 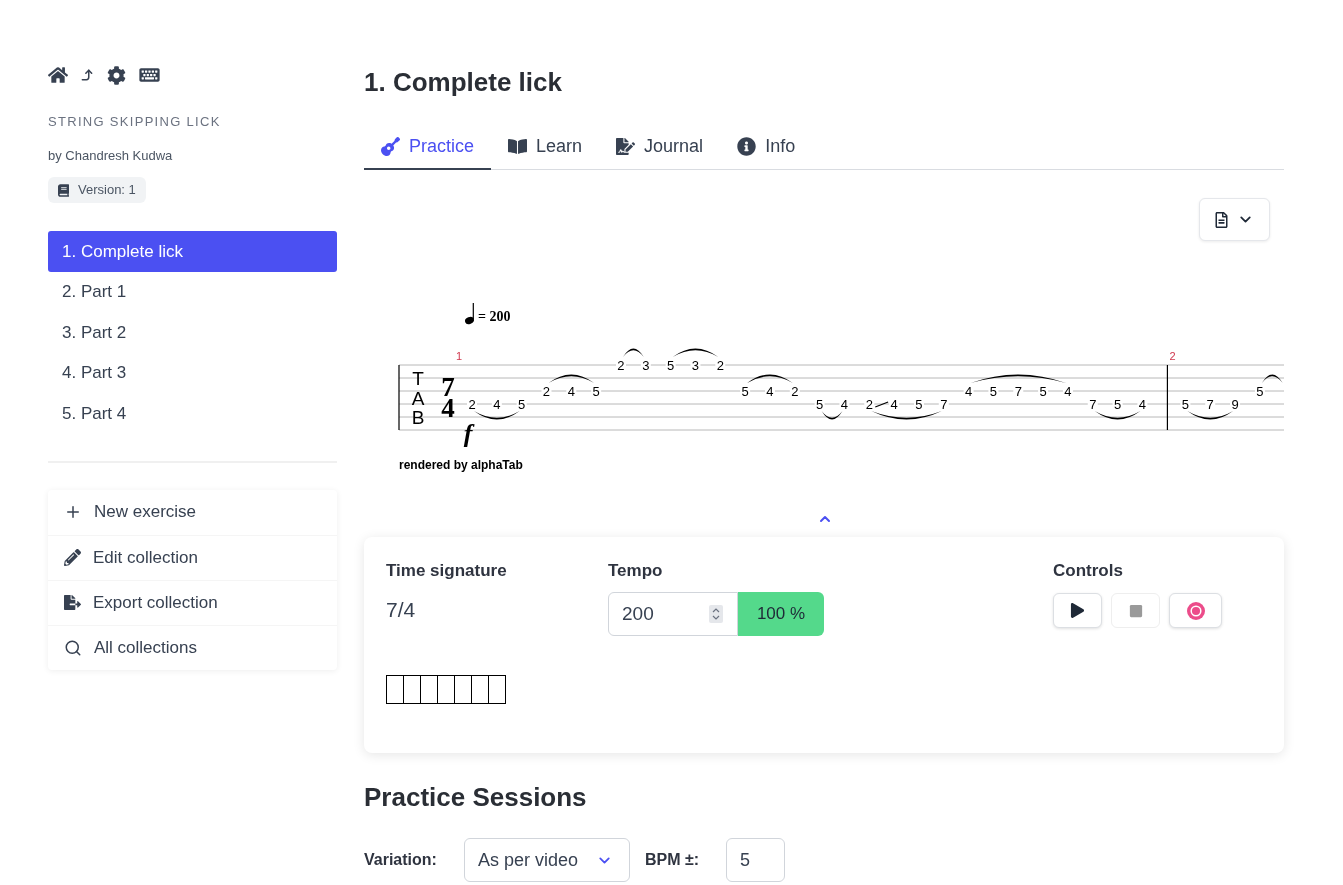 What do you see at coordinates (401, 610) in the screenshot?
I see `time-signature-value: 7/4` at bounding box center [401, 610].